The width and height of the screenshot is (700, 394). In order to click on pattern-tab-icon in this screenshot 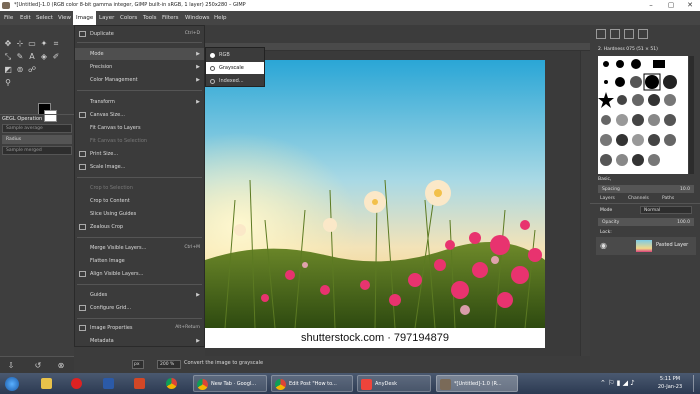, I will do `click(615, 34)`.